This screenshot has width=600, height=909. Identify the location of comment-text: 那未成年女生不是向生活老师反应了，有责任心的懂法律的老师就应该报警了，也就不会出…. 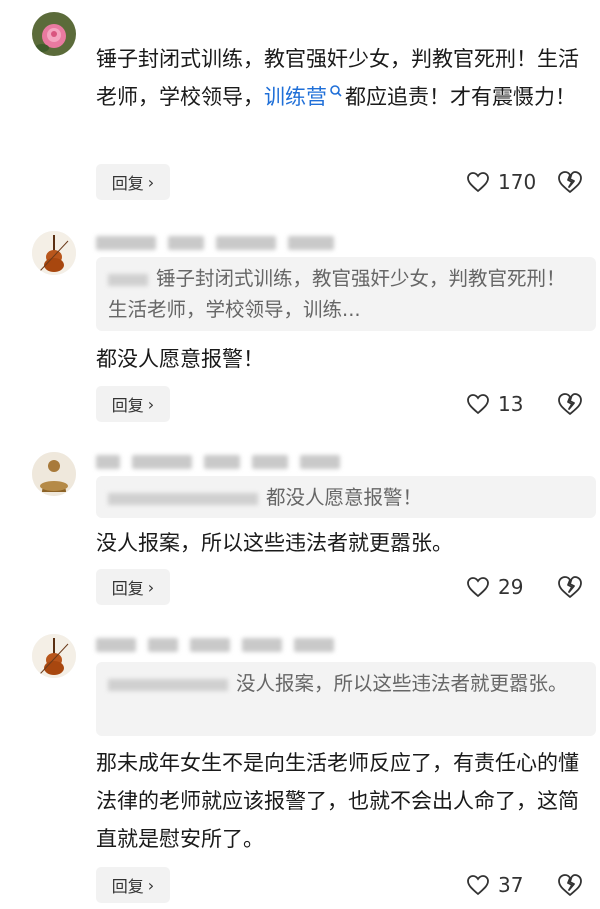
(337, 801).